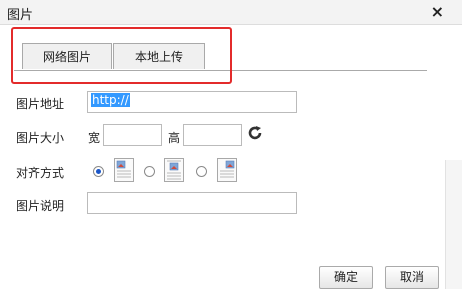 This screenshot has height=289, width=462. What do you see at coordinates (201, 171) in the screenshot?
I see `align-right-radio` at bounding box center [201, 171].